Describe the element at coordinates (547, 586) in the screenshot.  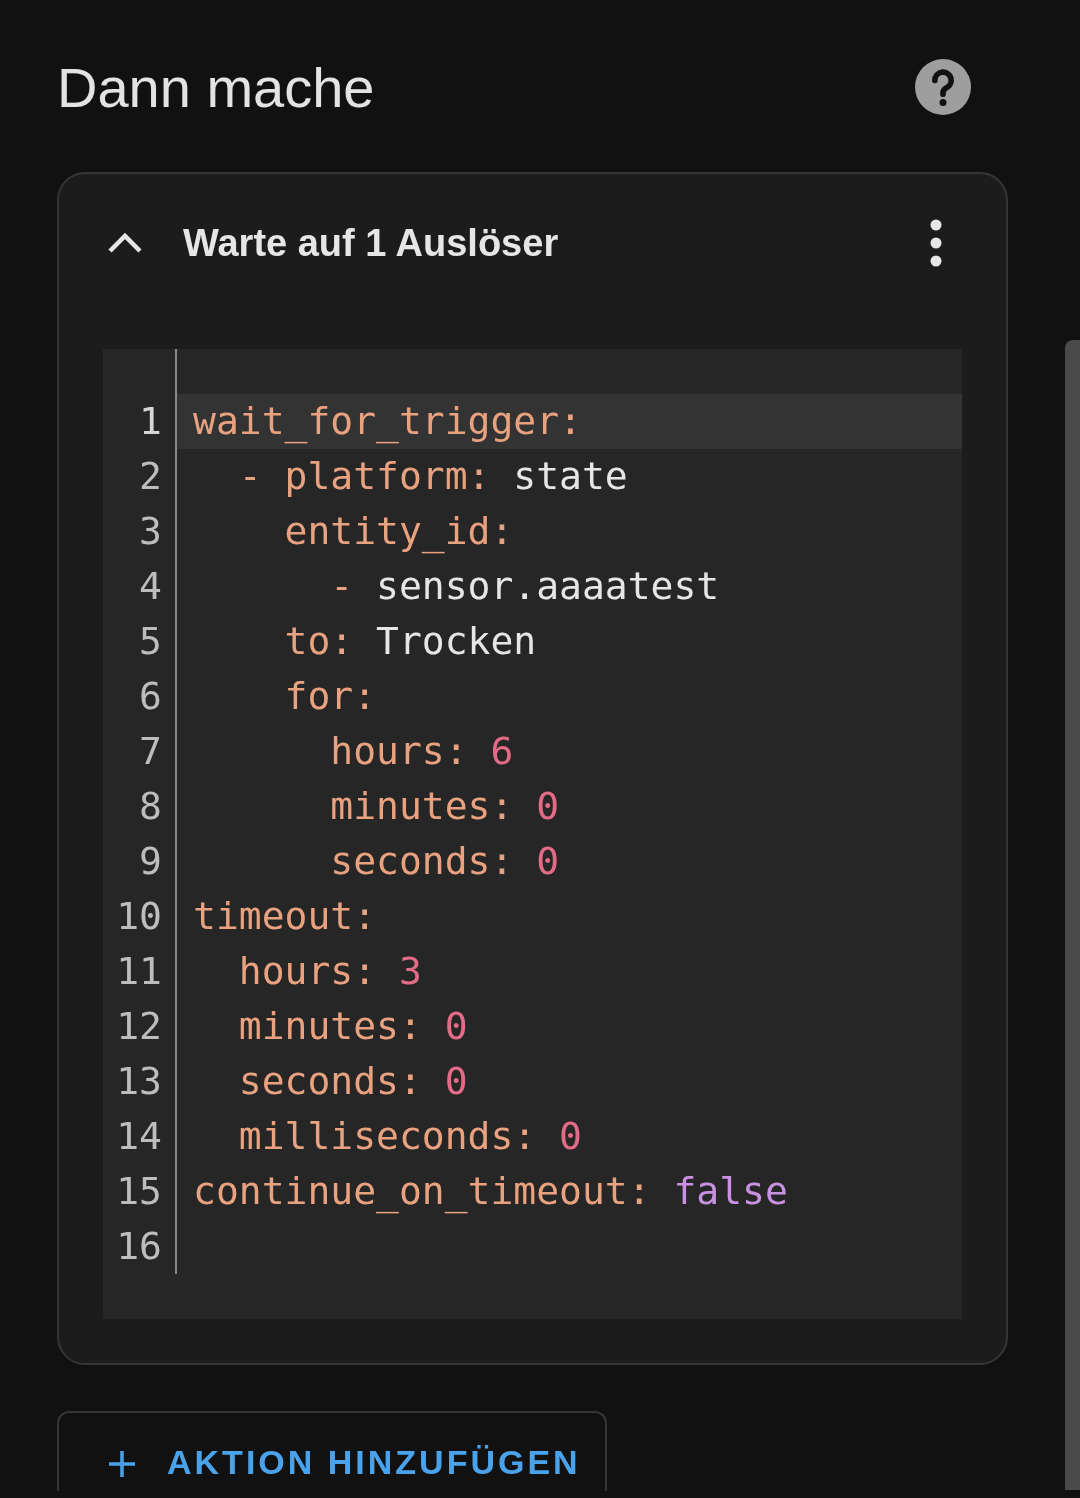
I see `code-value: sensor.aaaatest` at that location.